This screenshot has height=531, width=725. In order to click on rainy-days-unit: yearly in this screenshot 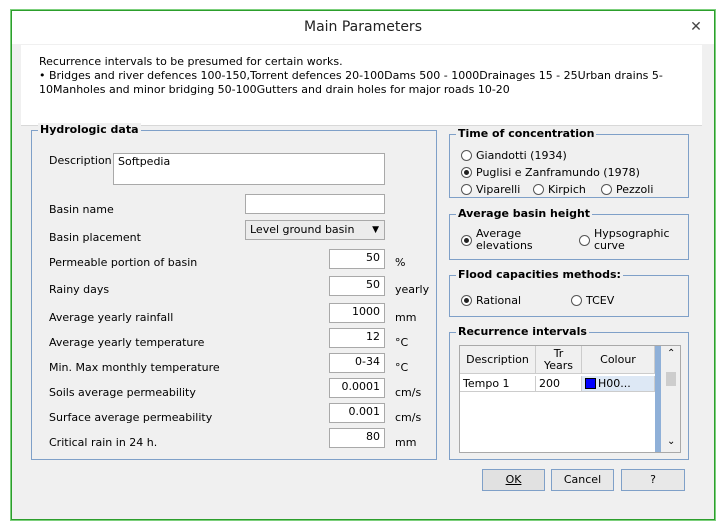, I will do `click(412, 289)`.